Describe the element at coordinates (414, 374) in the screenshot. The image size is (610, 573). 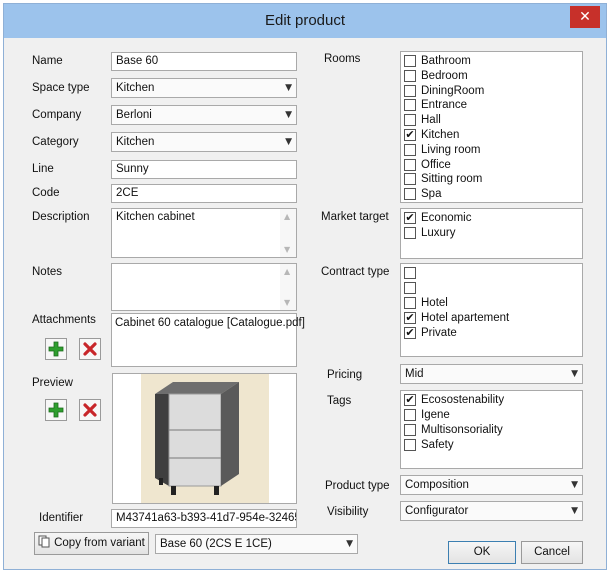
I see `pricing-value: Mid` at that location.